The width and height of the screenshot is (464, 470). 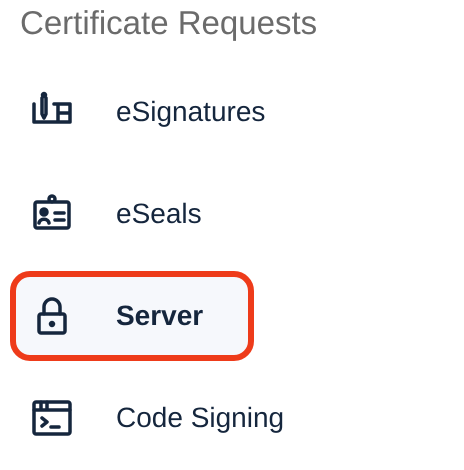 I want to click on section-title: Certificate Requests, so click(x=168, y=23).